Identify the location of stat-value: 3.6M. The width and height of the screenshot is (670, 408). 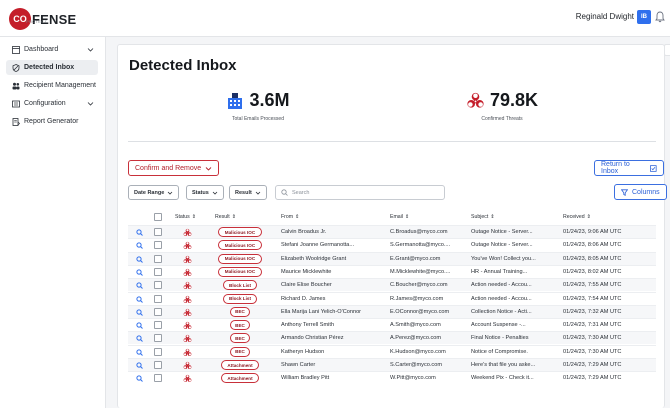
(269, 100).